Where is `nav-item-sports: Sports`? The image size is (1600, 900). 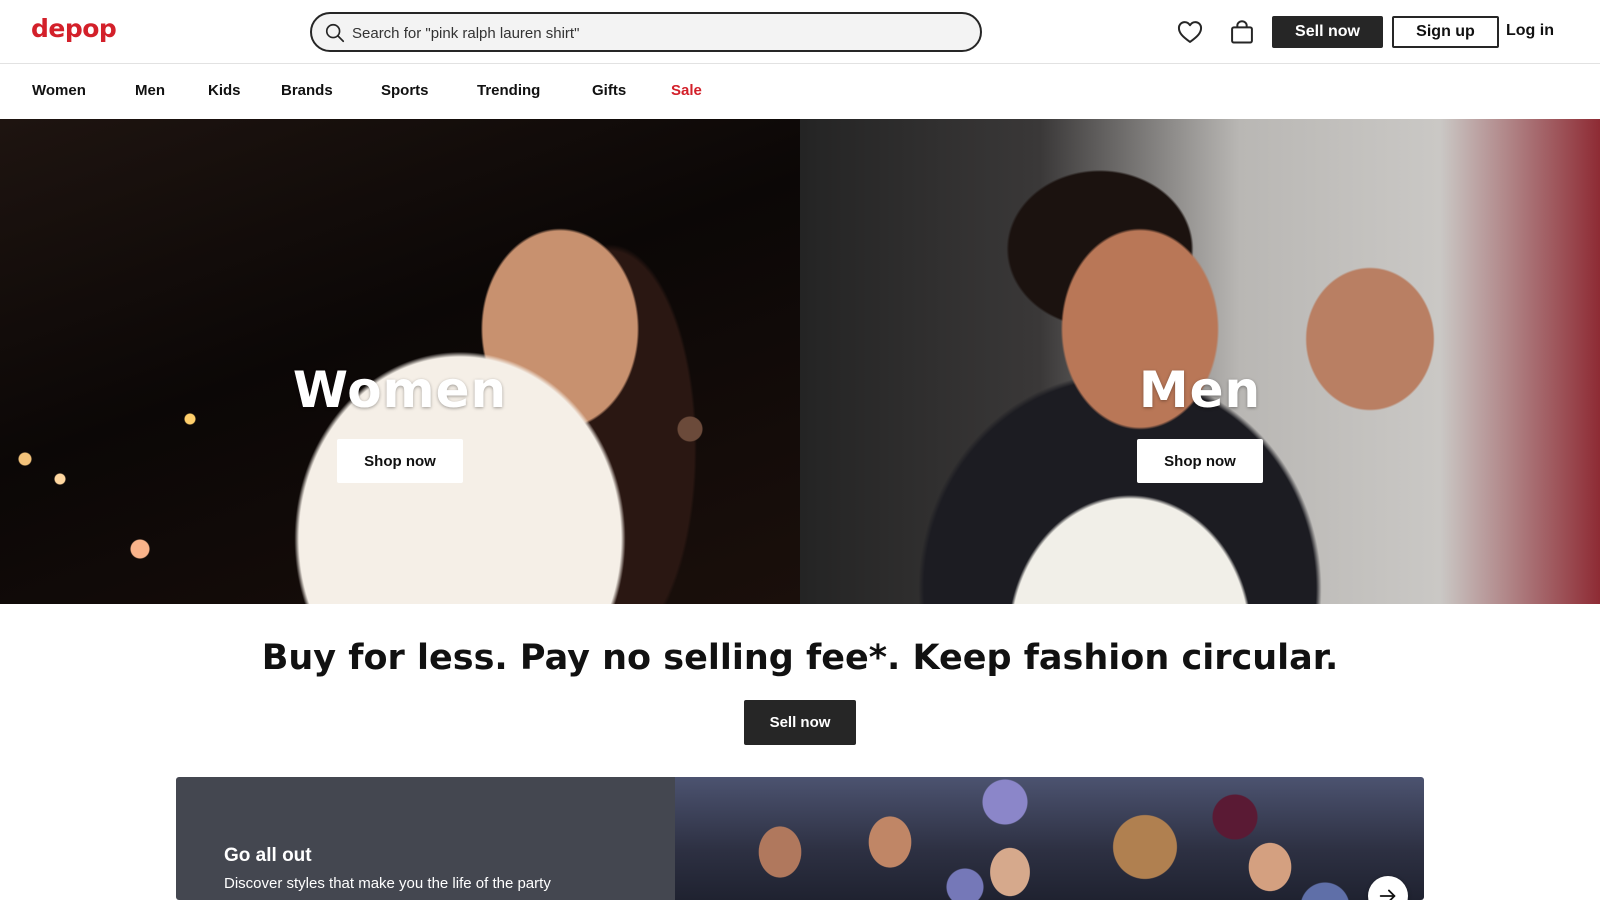 nav-item-sports: Sports is located at coordinates (405, 90).